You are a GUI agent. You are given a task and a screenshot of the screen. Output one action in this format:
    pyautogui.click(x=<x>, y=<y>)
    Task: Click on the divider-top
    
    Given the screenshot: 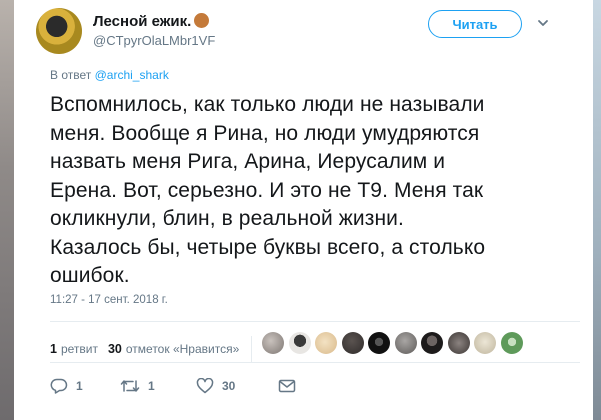 What is the action you would take?
    pyautogui.click(x=315, y=321)
    